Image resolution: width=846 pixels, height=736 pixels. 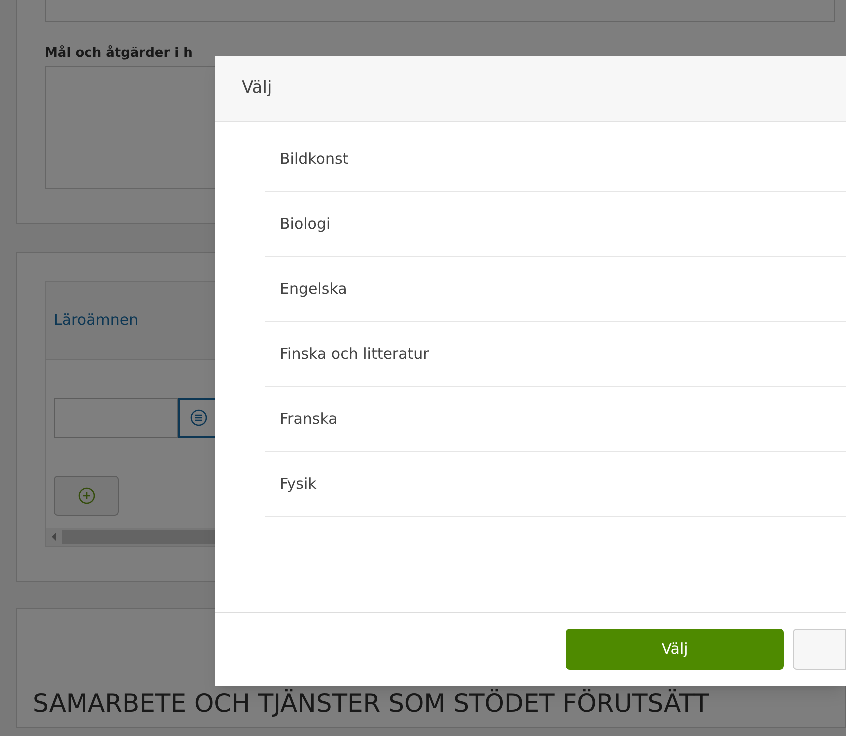 What do you see at coordinates (119, 53) in the screenshot?
I see `field-label: Mål och åtgärder i h` at bounding box center [119, 53].